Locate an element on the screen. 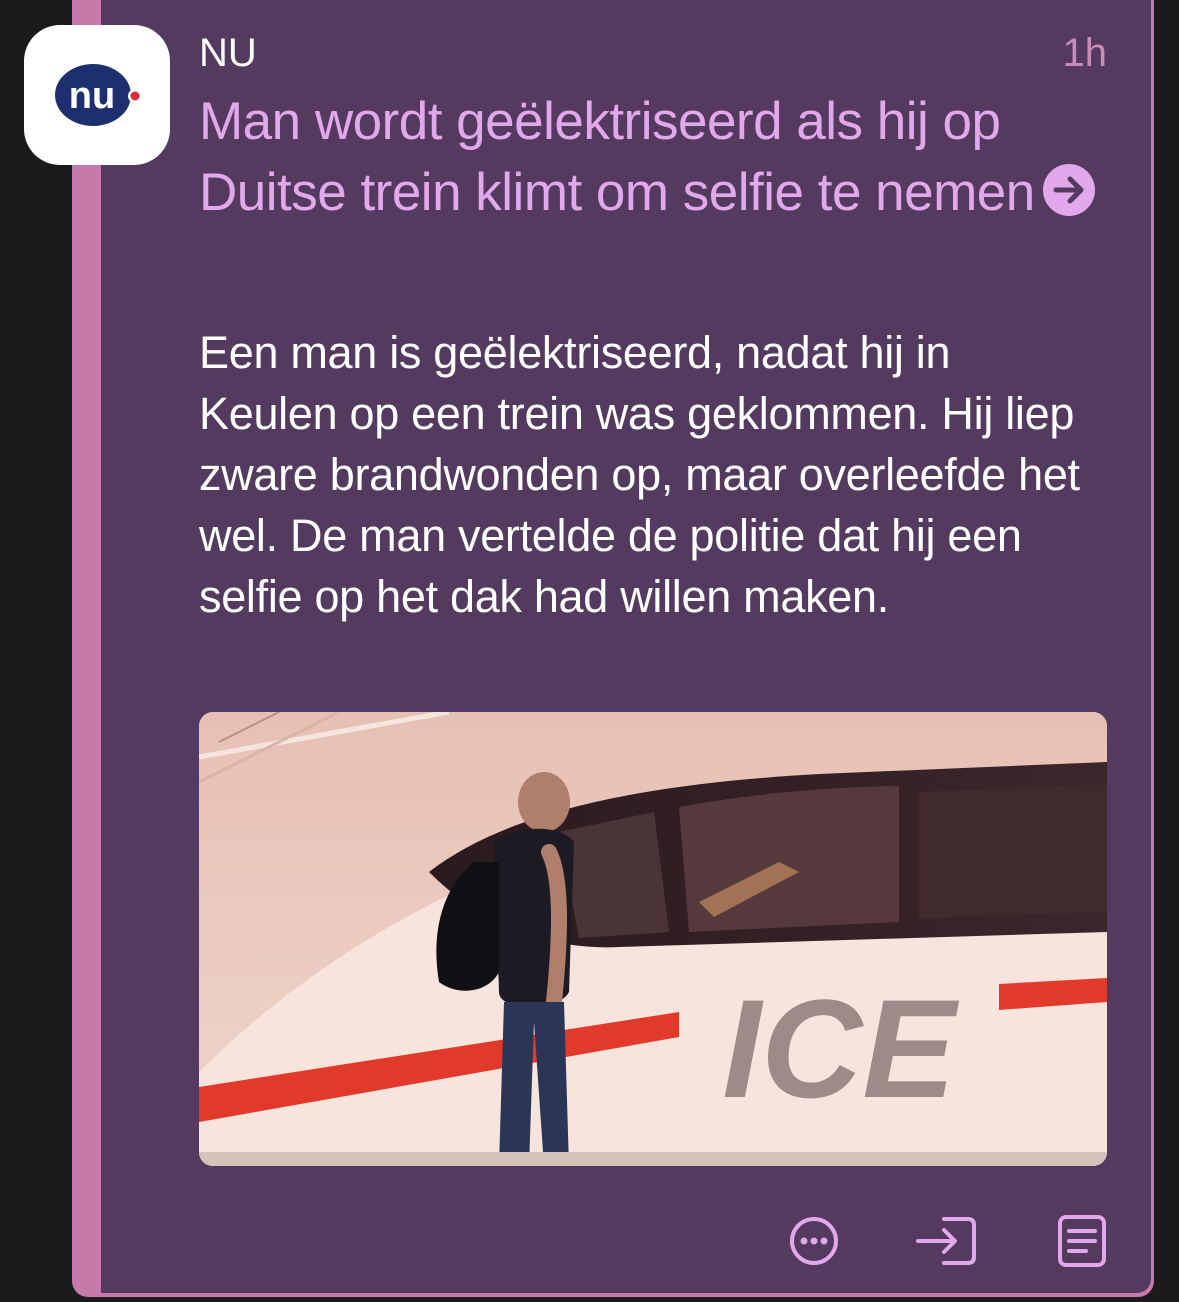 Image resolution: width=1179 pixels, height=1302 pixels. nu-logo-icon: nu is located at coordinates (98, 95).